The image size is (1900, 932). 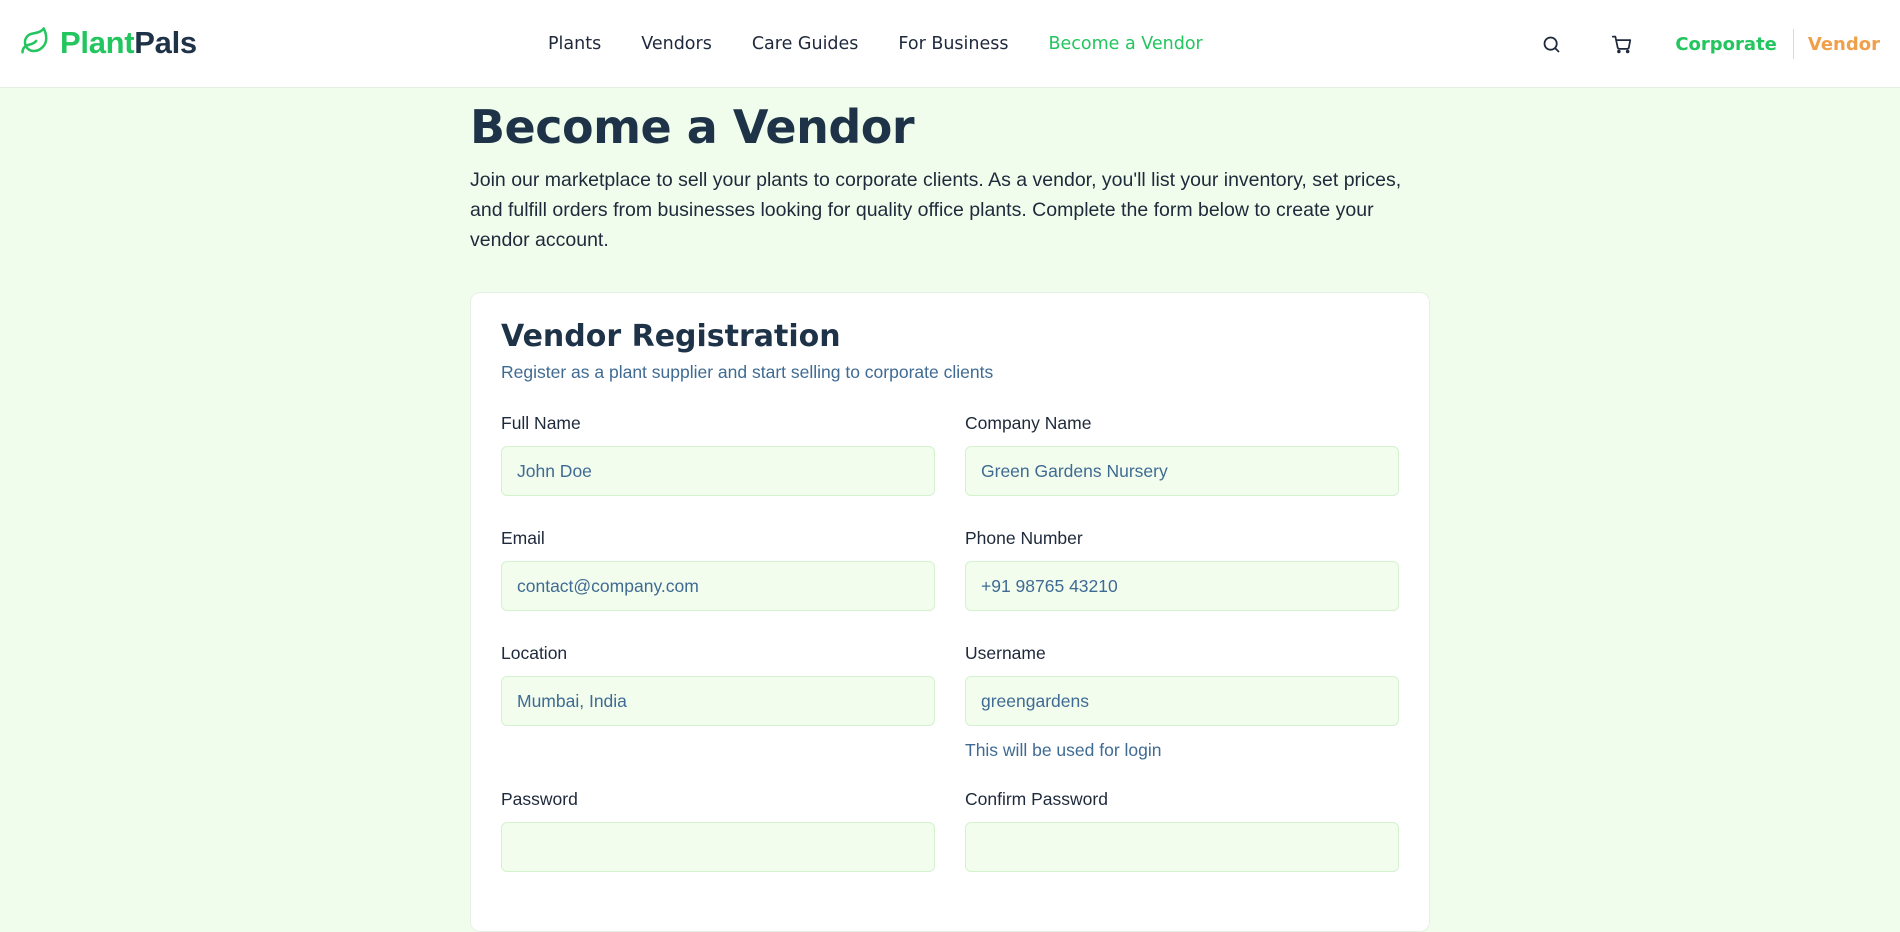 I want to click on username-hint: This will be used for login, so click(x=1063, y=750).